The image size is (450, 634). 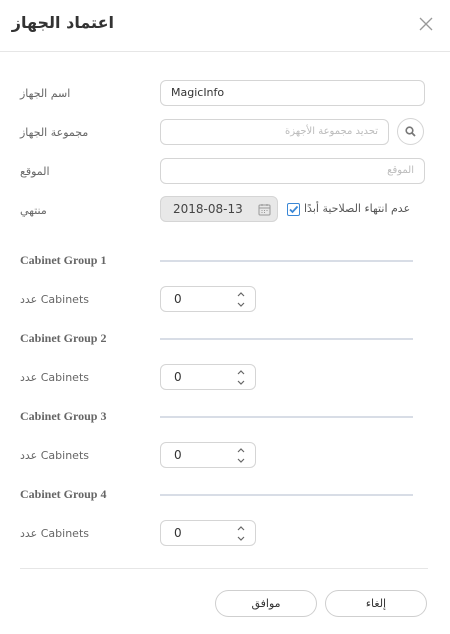 I want to click on device-group-label: مجموعة الجهاز, so click(x=54, y=132).